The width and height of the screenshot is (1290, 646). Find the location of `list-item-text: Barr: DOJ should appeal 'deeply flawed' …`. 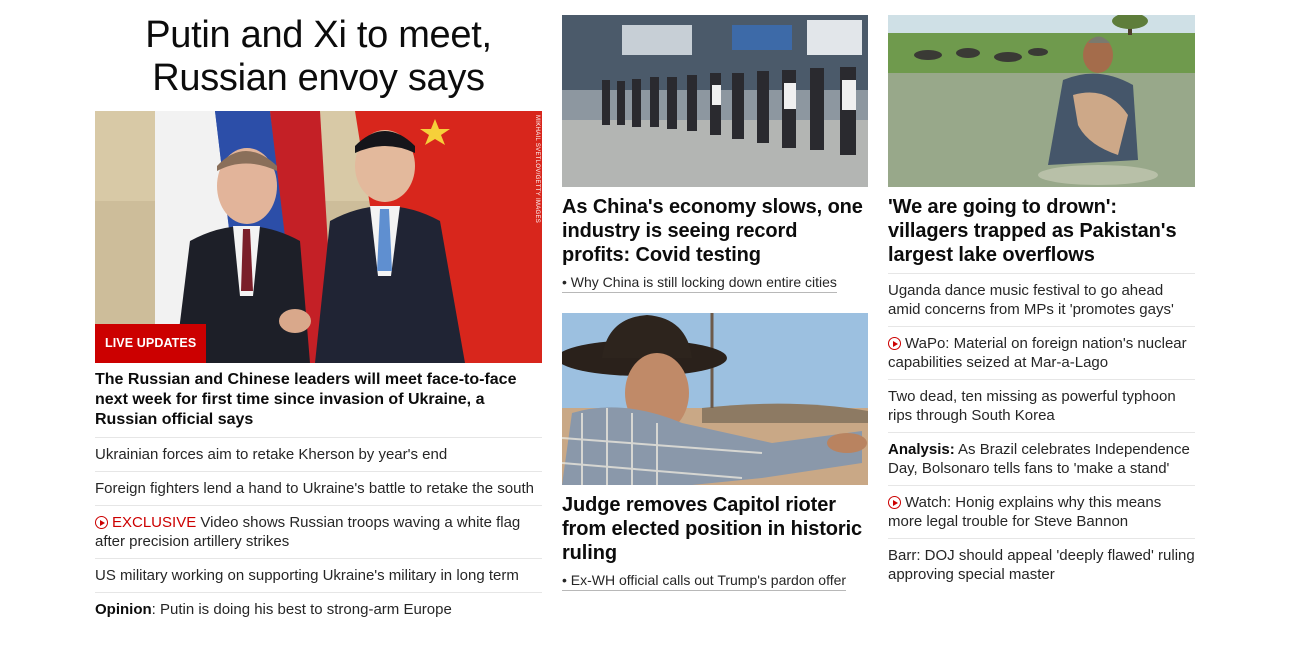

list-item-text: Barr: DOJ should appeal 'deeply flawed' … is located at coordinates (1041, 565).